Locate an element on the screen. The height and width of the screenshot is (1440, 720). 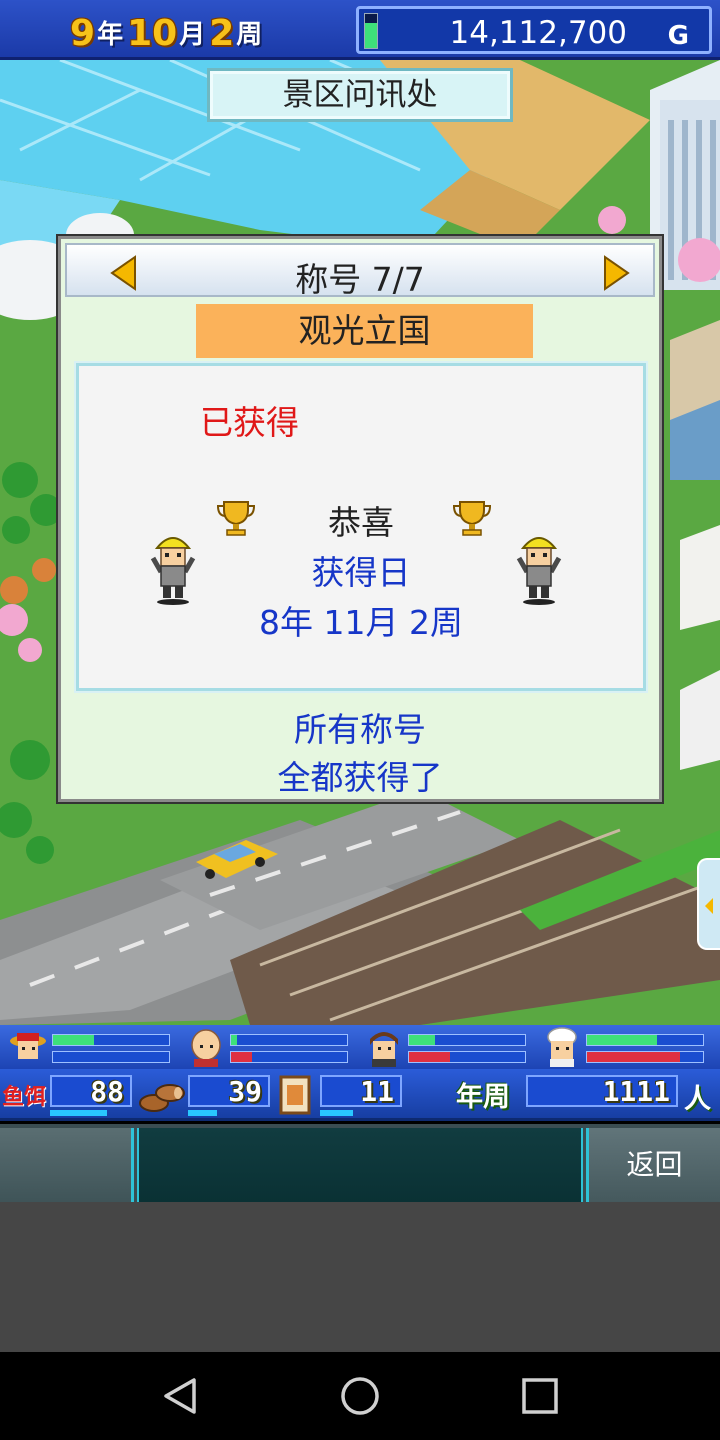
menu-slot-left is located at coordinates (67, 1165).